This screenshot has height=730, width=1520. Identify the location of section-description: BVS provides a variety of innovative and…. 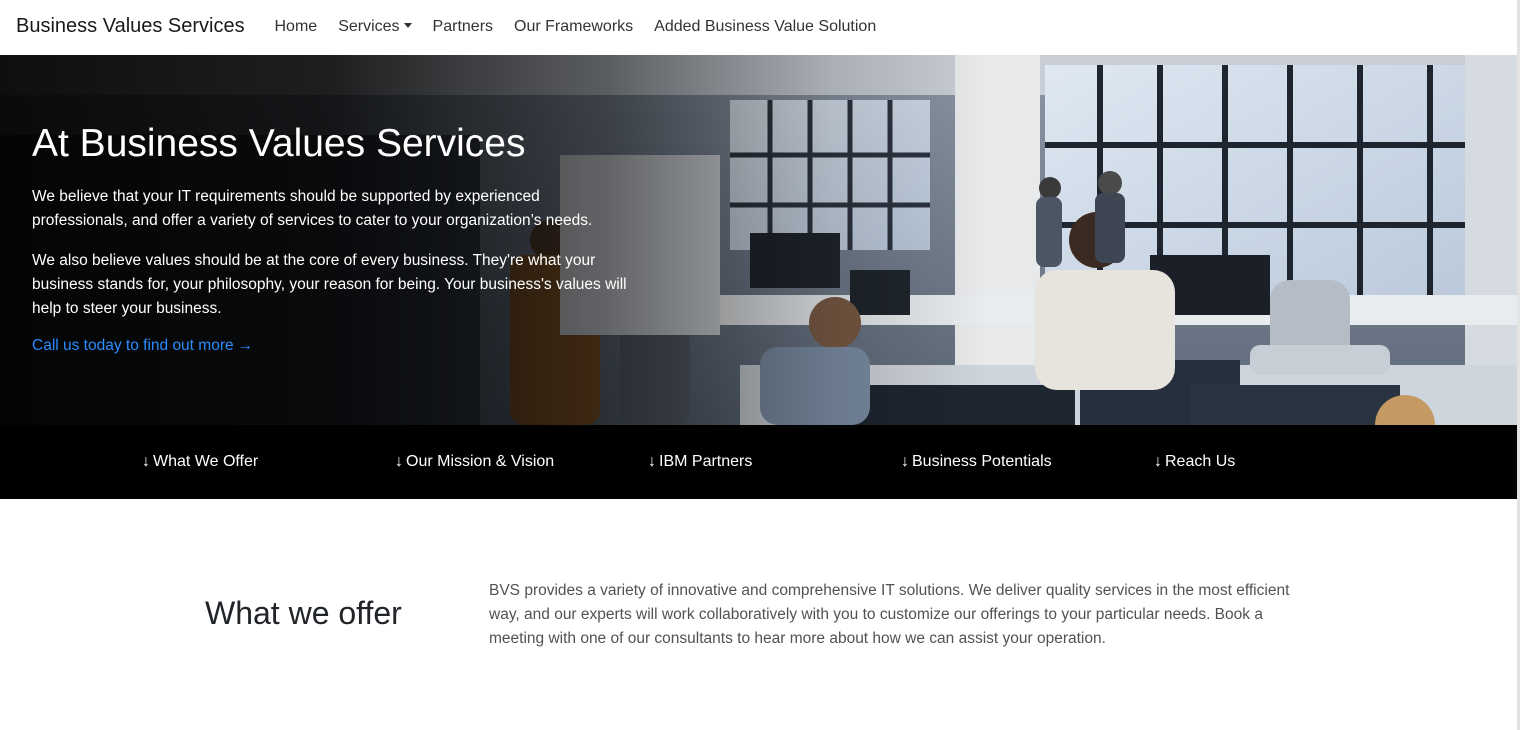
(889, 614).